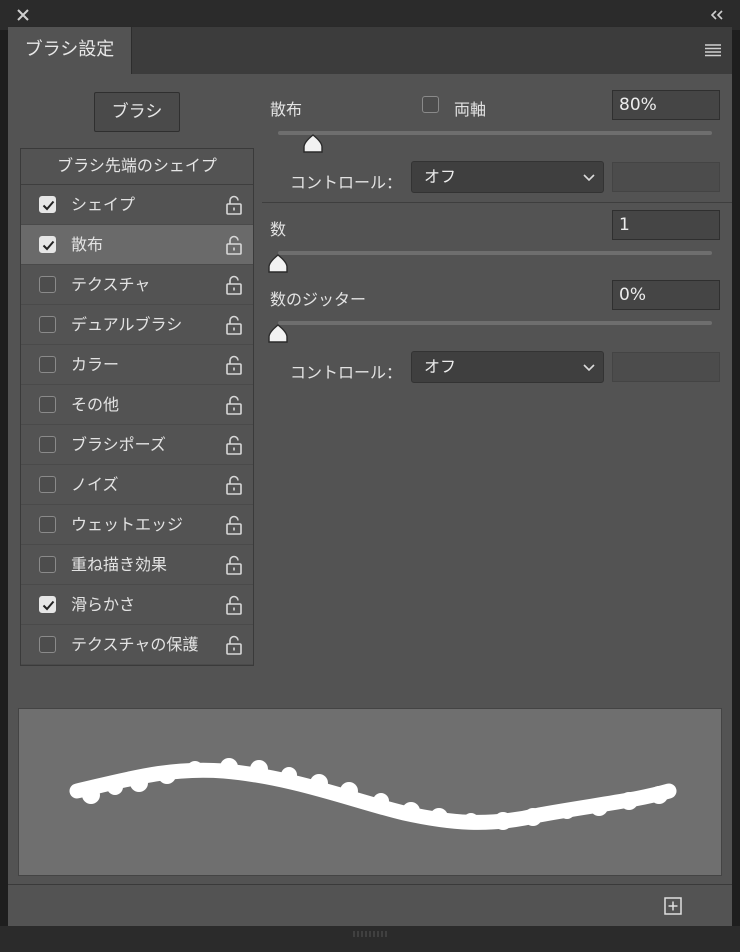  I want to click on tab-brush-settings: ブラシ設定, so click(70, 51).